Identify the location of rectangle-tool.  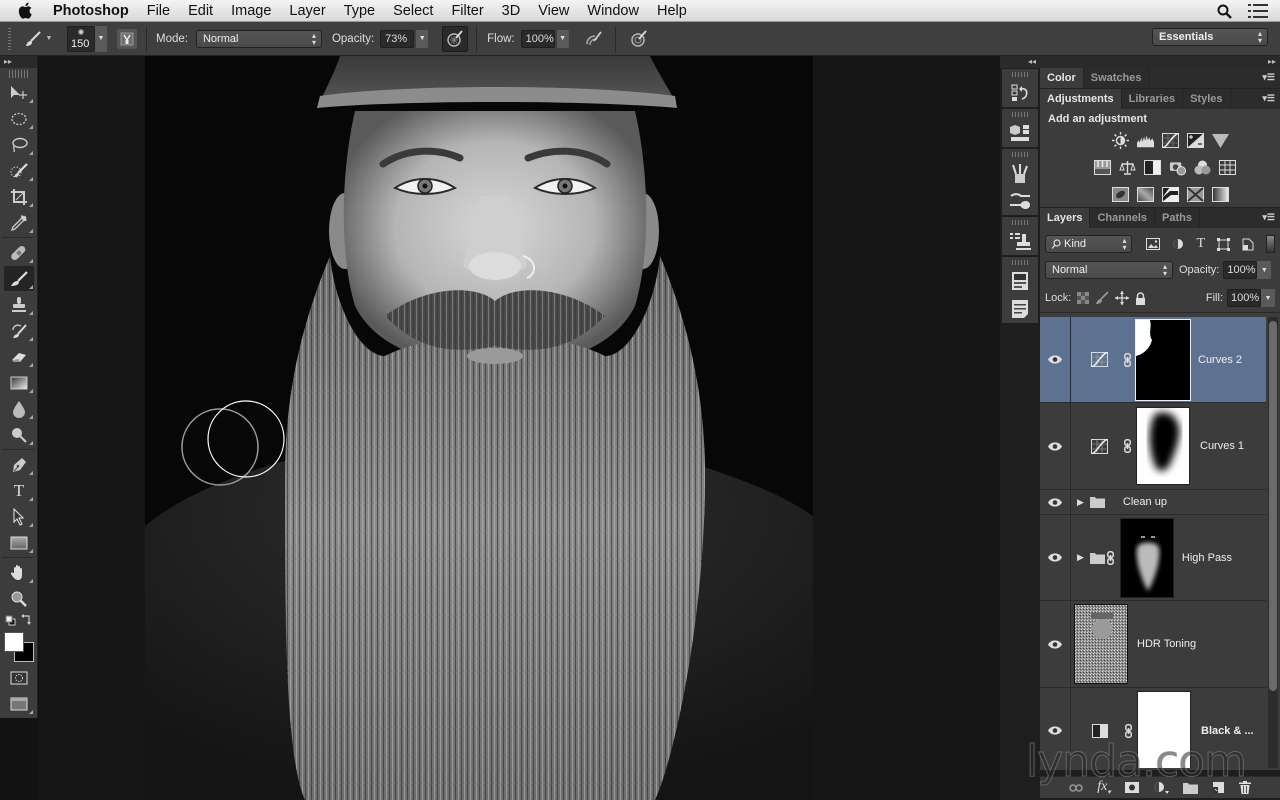
(19, 542).